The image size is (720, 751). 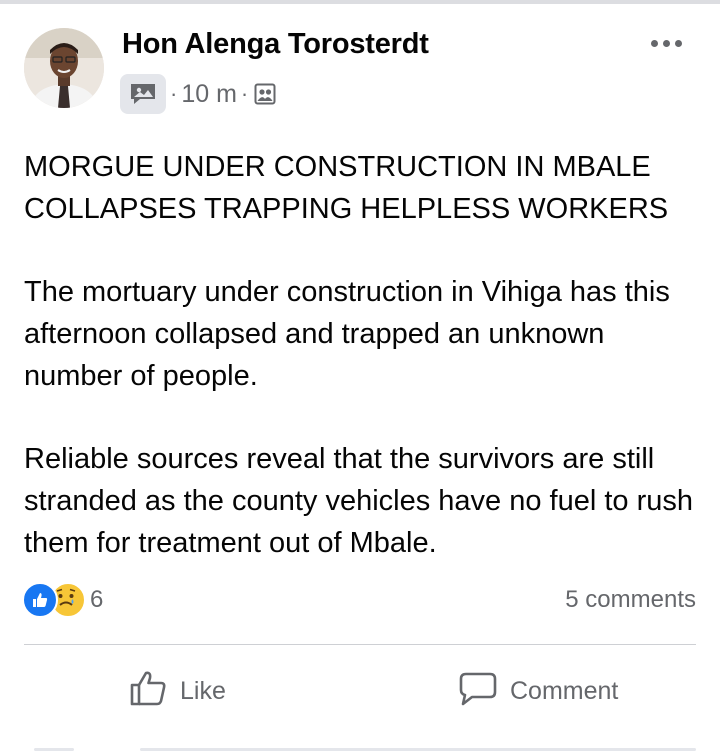 What do you see at coordinates (360, 644) in the screenshot?
I see `actions-divider` at bounding box center [360, 644].